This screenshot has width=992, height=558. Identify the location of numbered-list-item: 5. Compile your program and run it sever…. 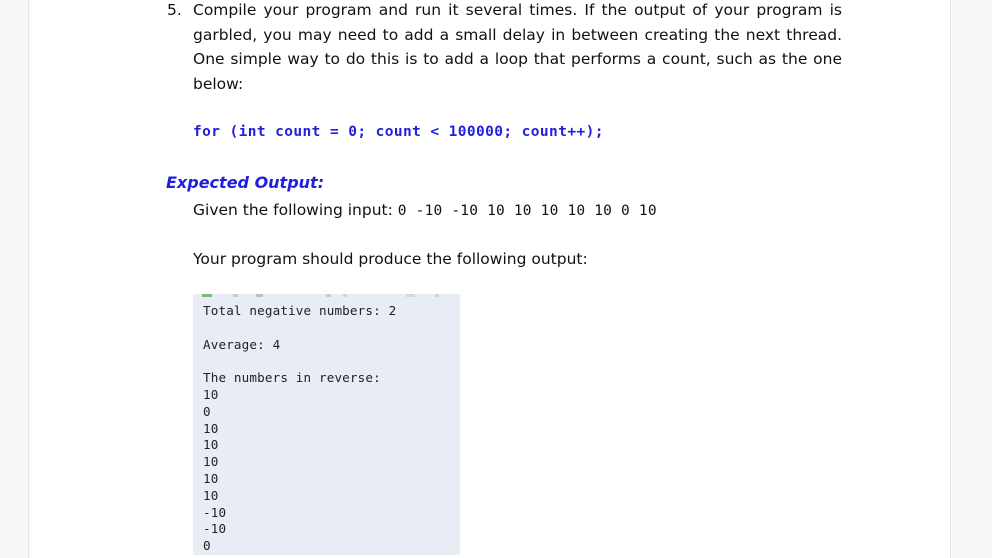
(504, 48).